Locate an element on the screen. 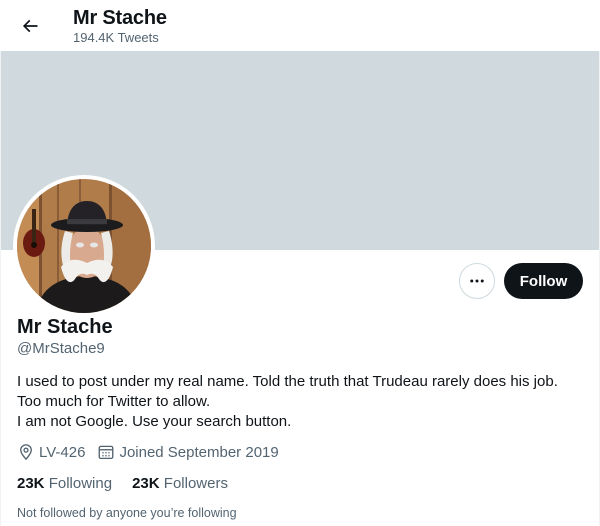 This screenshot has width=600, height=526. profile-meta: LV-426 Joined September 2019 is located at coordinates (154, 452).